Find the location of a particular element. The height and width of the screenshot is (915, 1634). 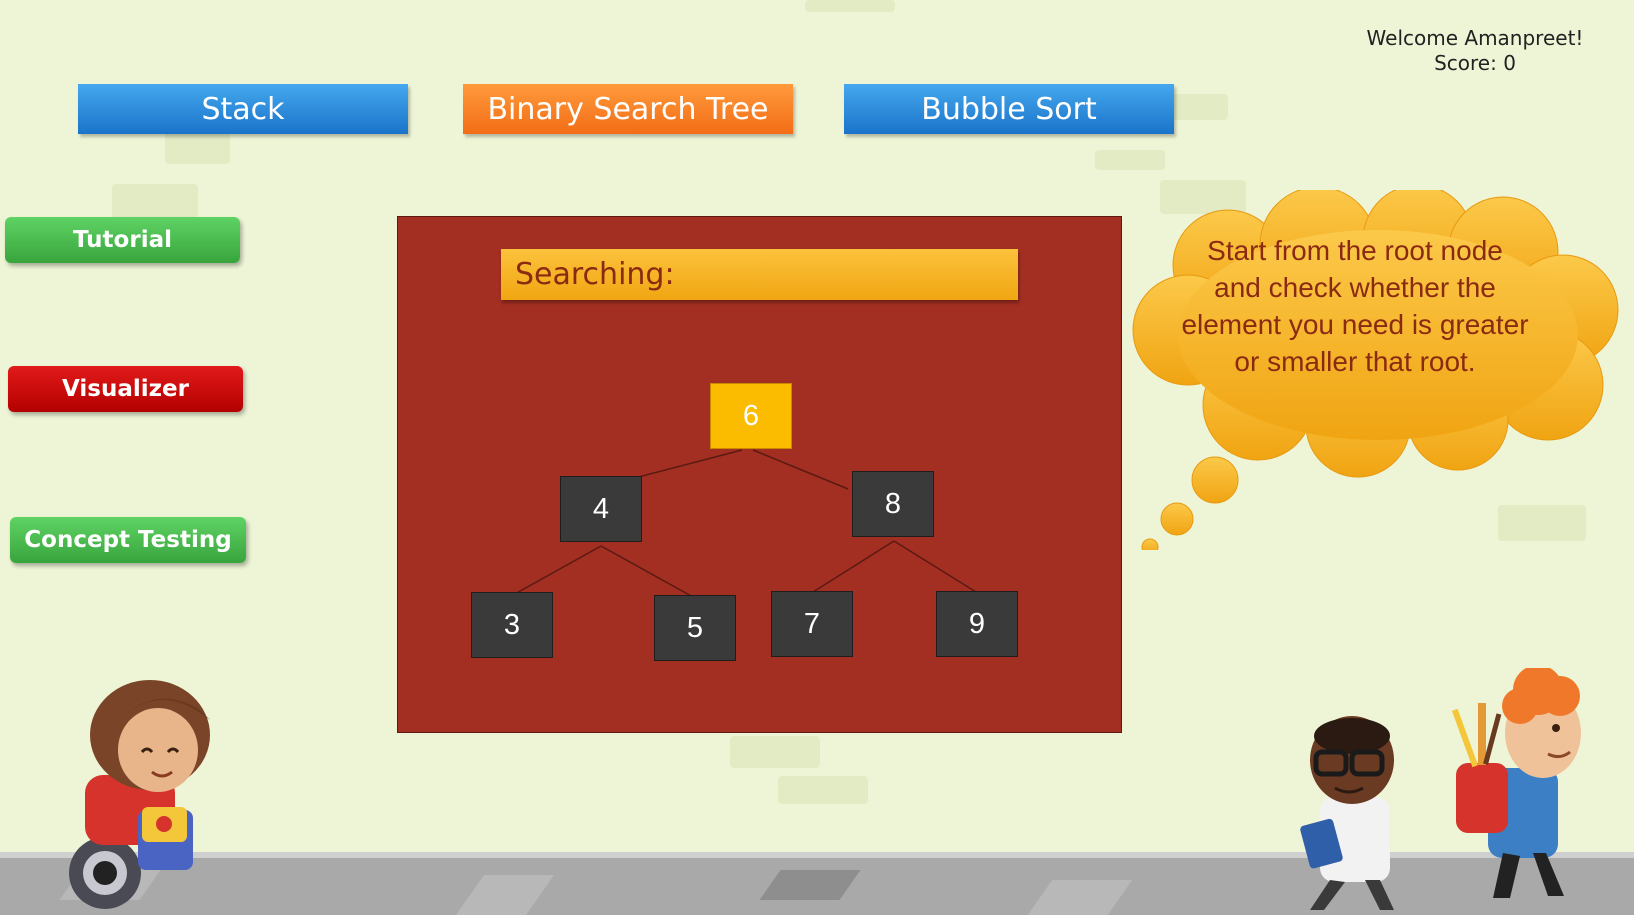

tab-bubble-sort: Bubble Sort is located at coordinates (1009, 109).